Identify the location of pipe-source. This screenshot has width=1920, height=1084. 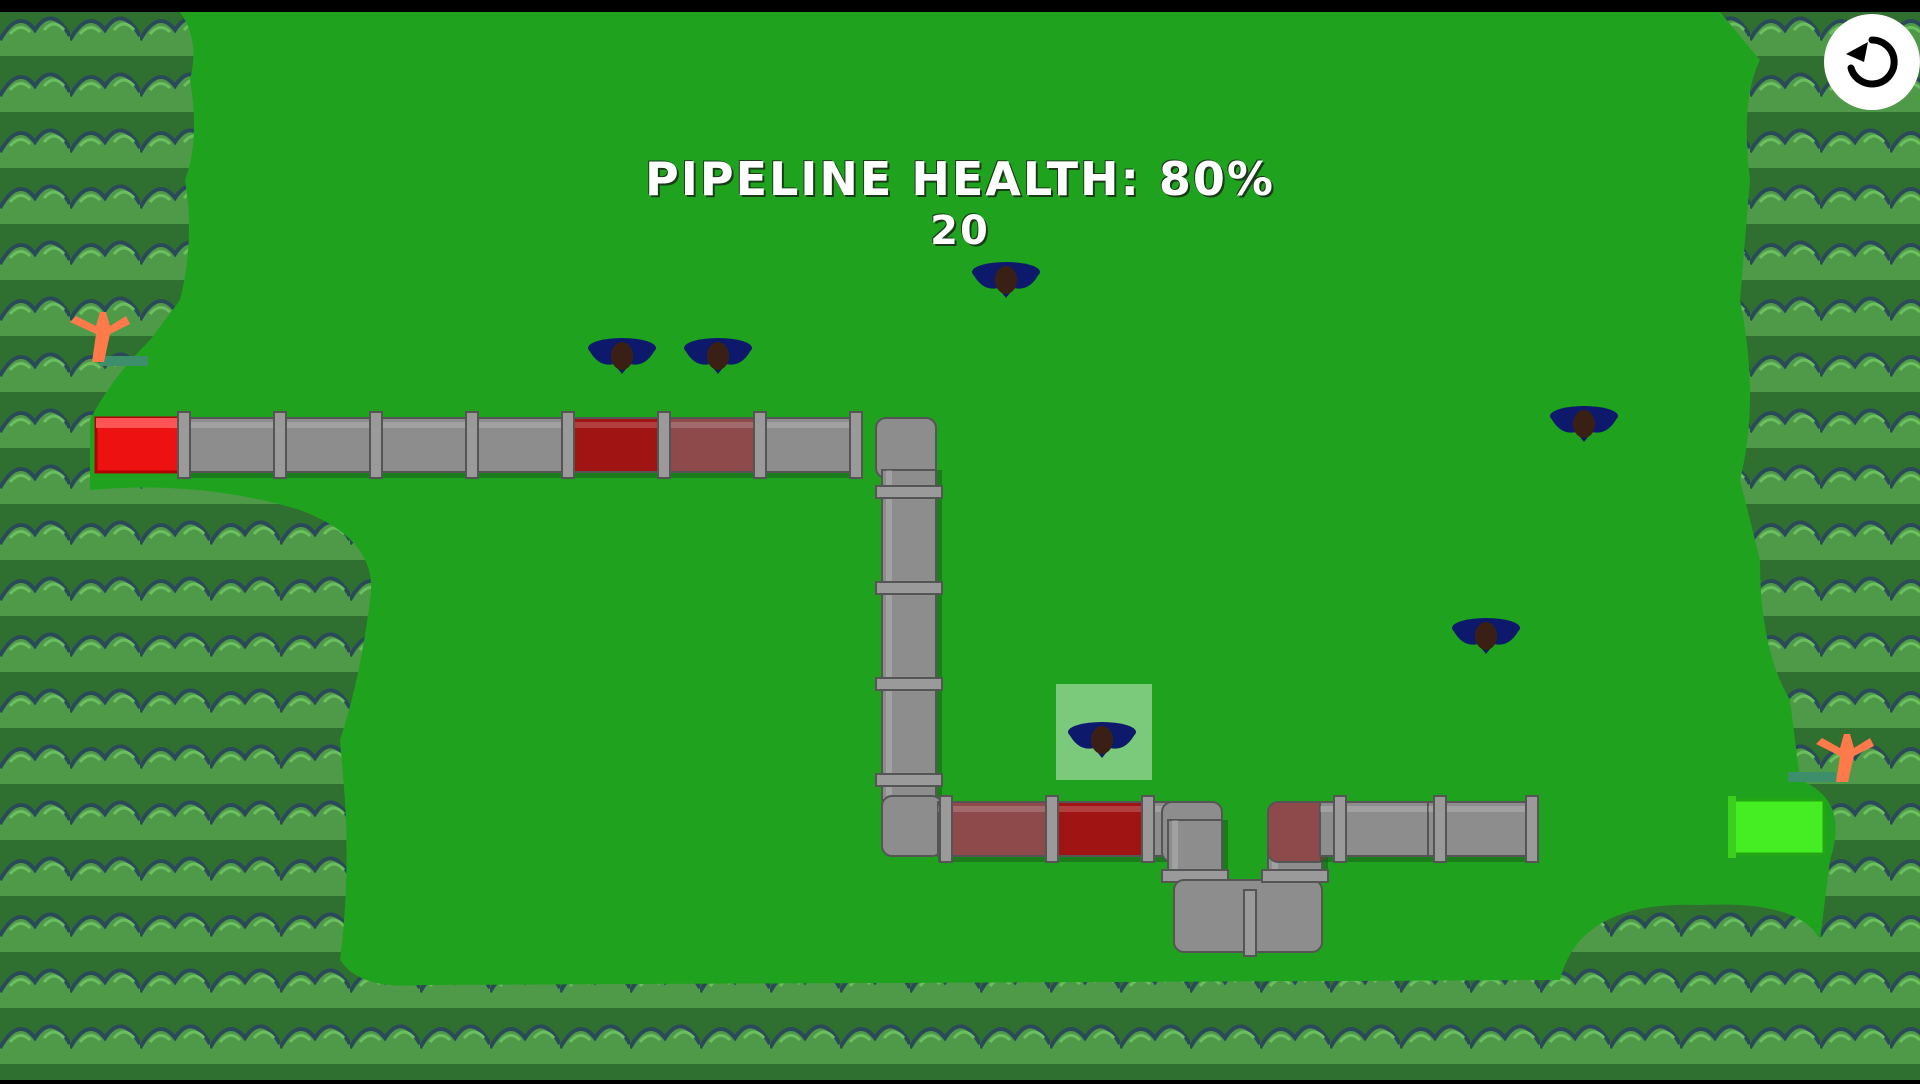
(140, 445).